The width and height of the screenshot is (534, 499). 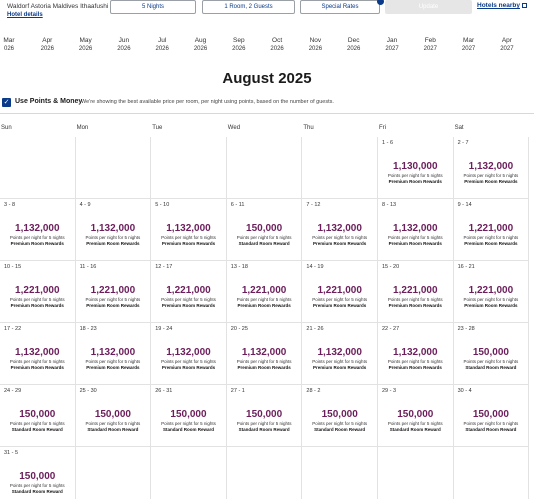 I want to click on nights-selector: 5 Nights, so click(x=153, y=7).